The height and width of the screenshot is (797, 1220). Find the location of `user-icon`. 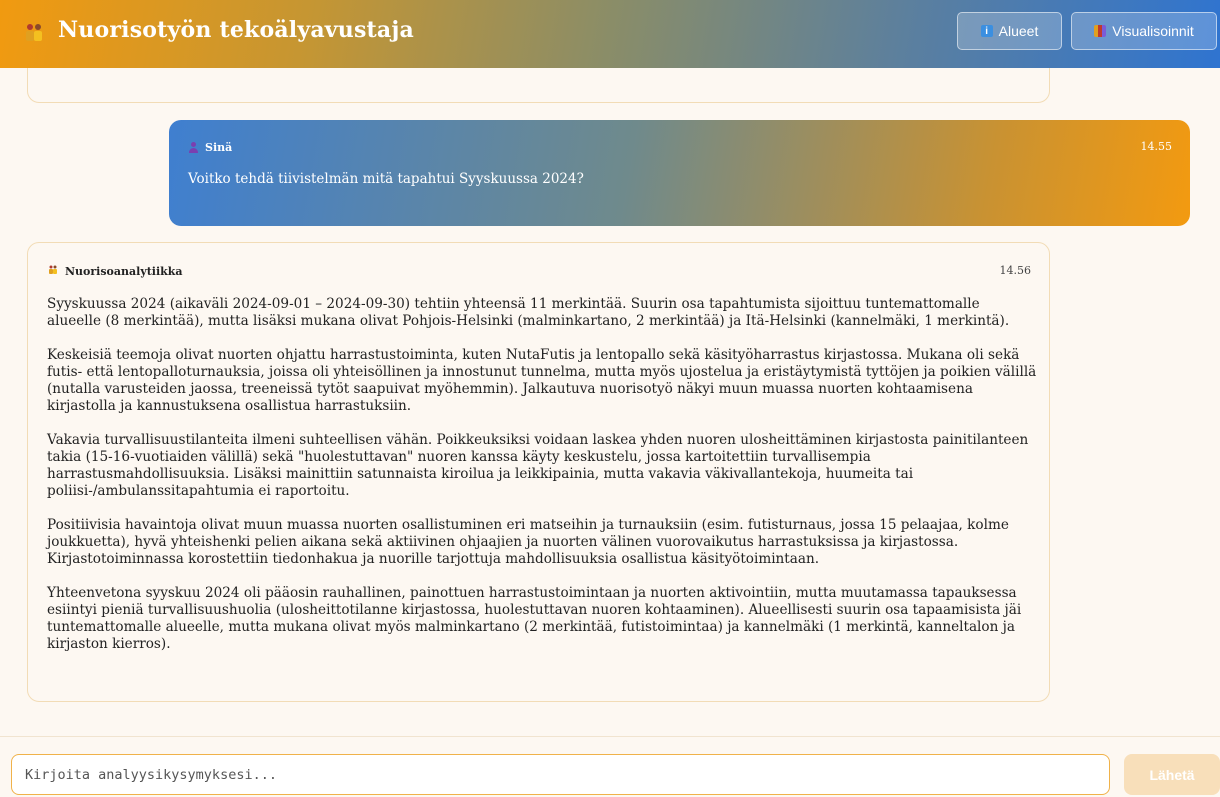

user-icon is located at coordinates (193, 147).